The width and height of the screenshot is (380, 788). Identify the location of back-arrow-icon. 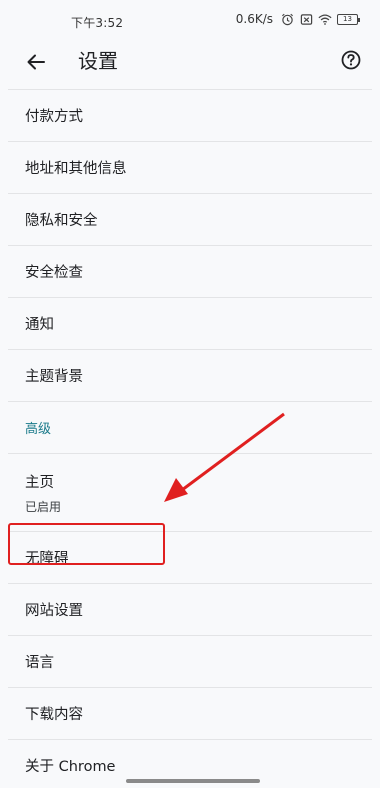
(36, 62).